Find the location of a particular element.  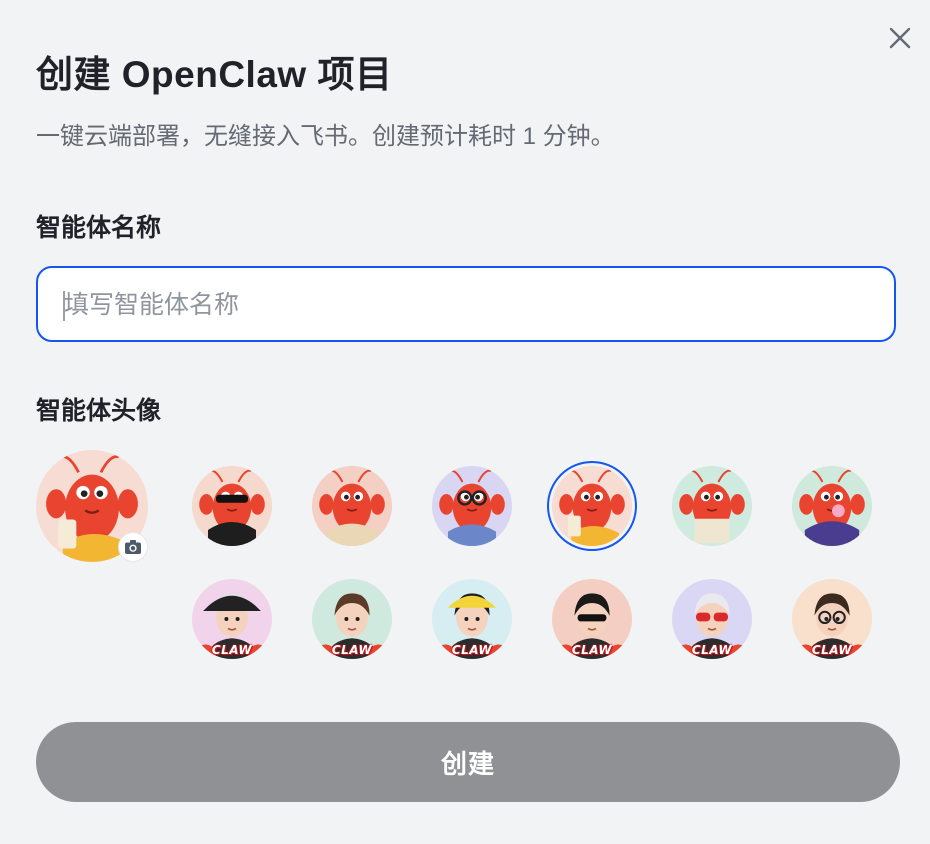

avatar-option-lobster-sunglasses is located at coordinates (232, 506).